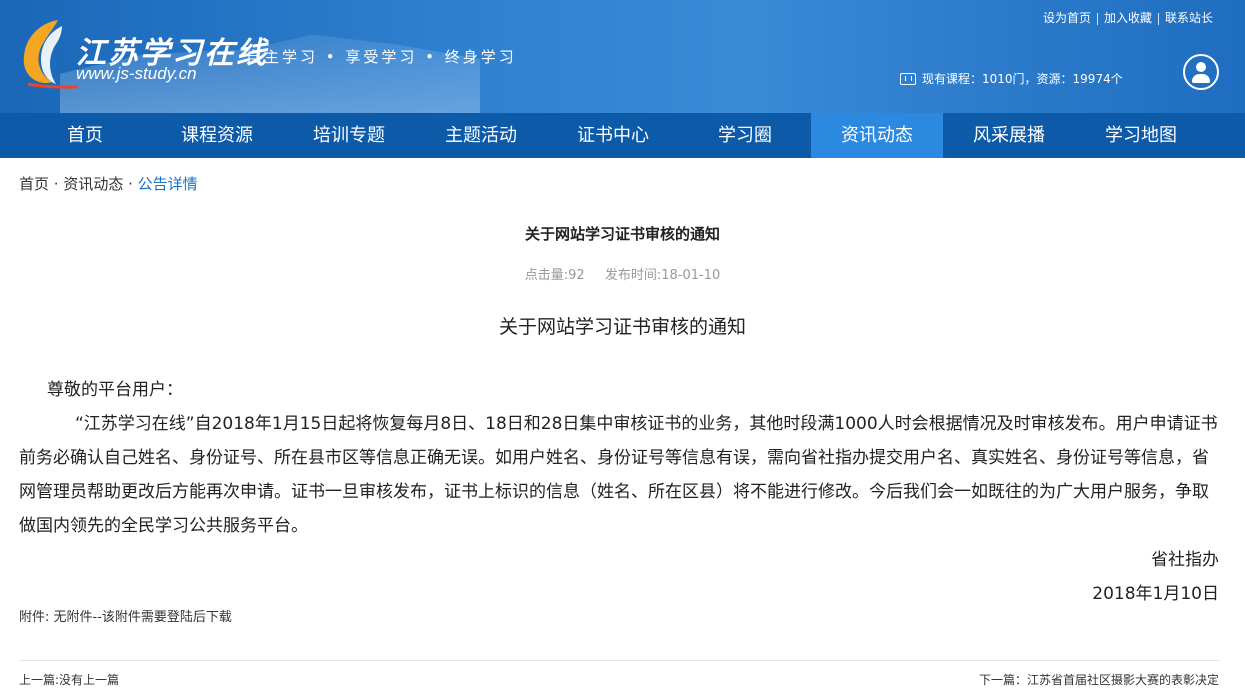 Image resolution: width=1245 pixels, height=696 pixels. Describe the element at coordinates (142, 52) in the screenshot. I see `site-logo: 江苏学习在线 www.js-study.cn` at that location.